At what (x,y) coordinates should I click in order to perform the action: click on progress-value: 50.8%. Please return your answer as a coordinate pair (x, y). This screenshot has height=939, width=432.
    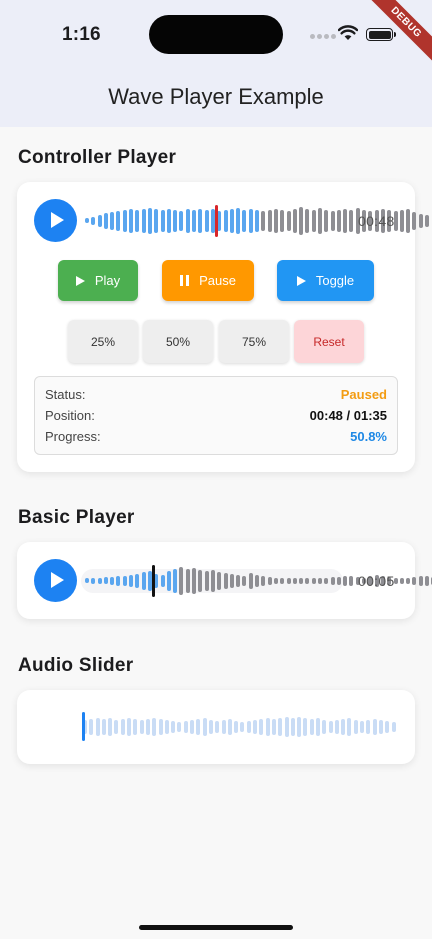
    Looking at the image, I should click on (368, 436).